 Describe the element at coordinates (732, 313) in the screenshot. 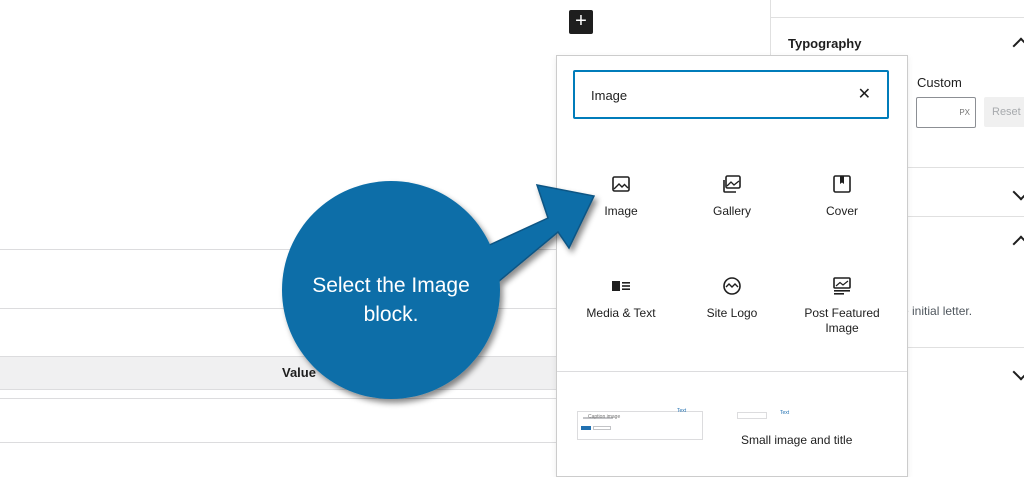

I see `block-label: Site Logo` at that location.